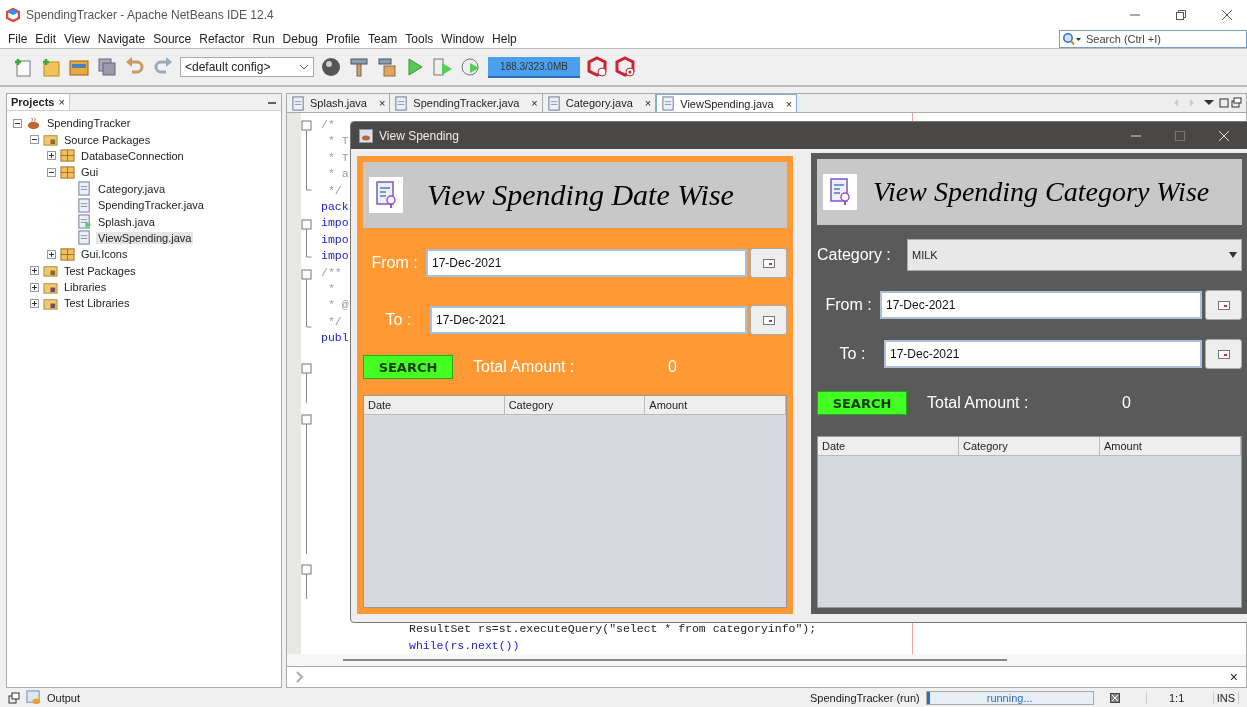 The width and height of the screenshot is (1247, 707). Describe the element at coordinates (1181, 15) in the screenshot. I see `restore-icon` at that location.